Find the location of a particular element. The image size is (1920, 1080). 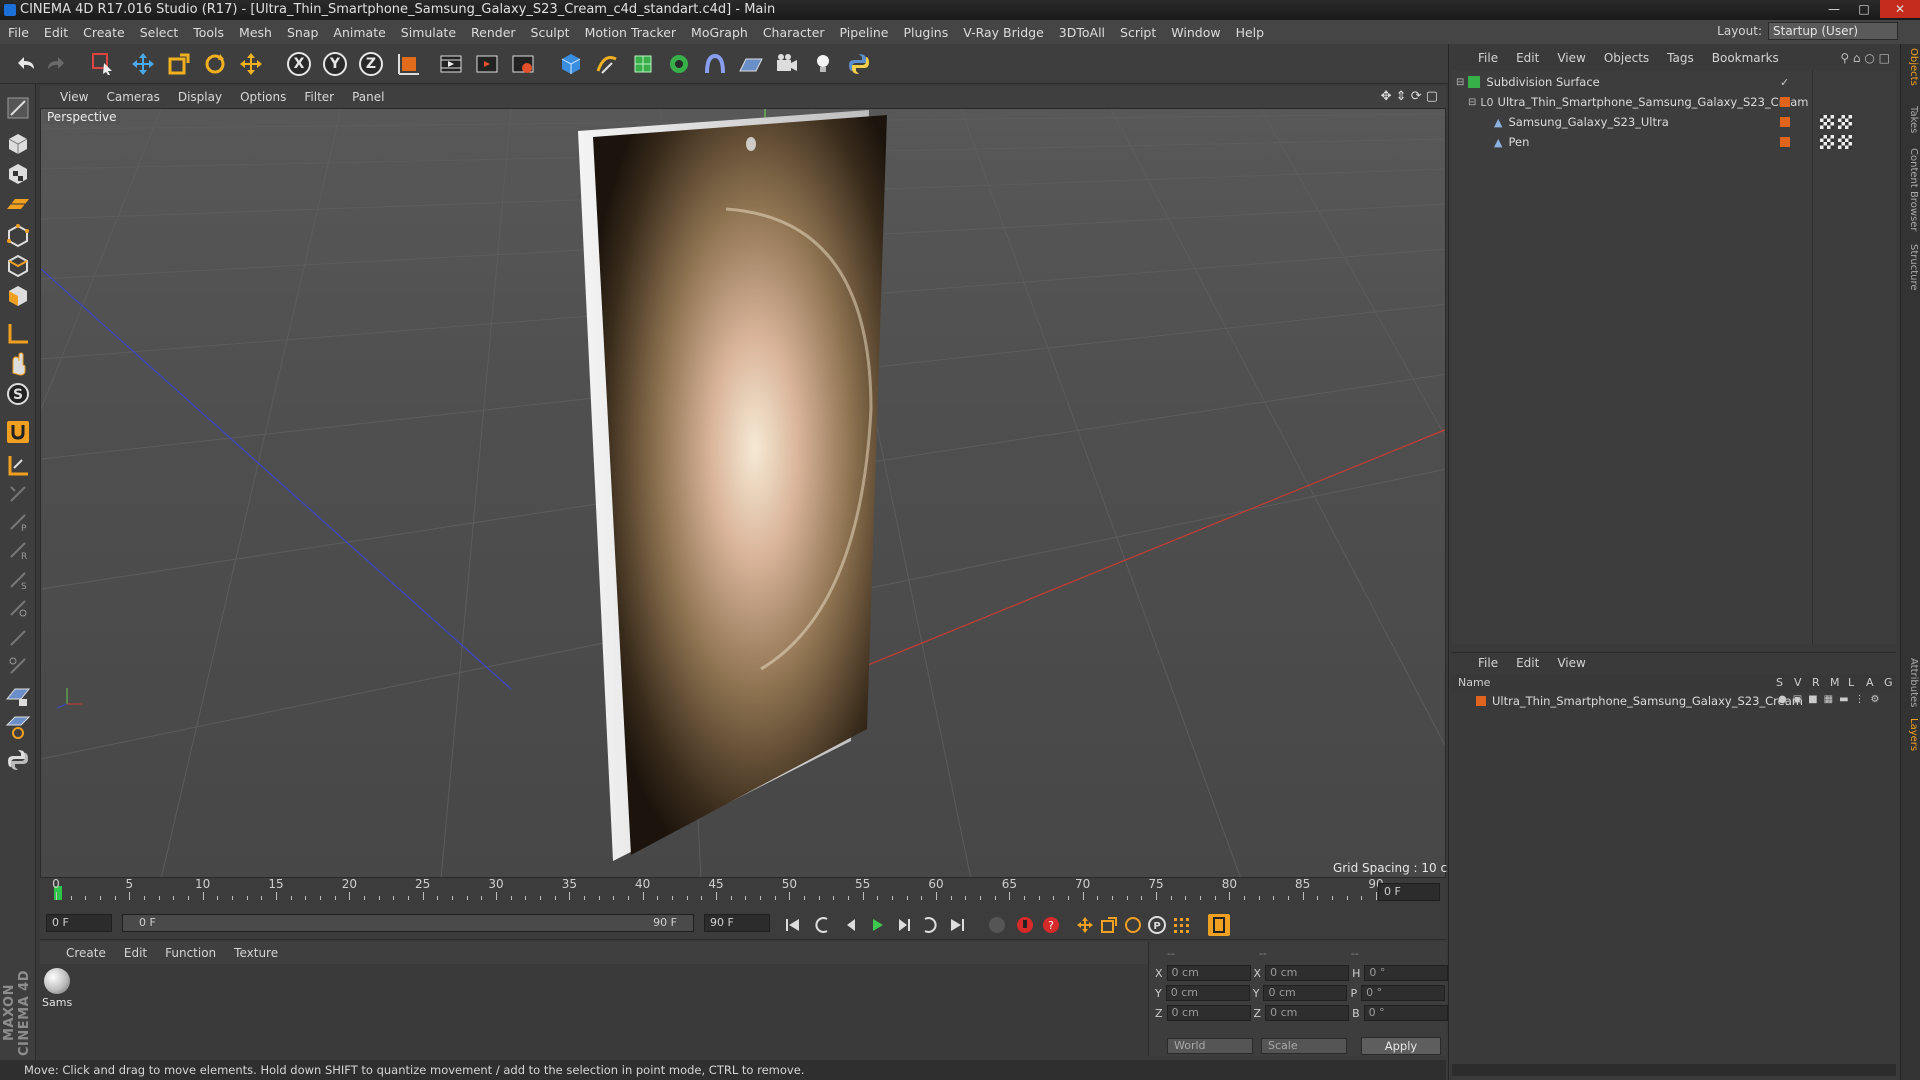

axis-mode-icon is located at coordinates (18, 334).